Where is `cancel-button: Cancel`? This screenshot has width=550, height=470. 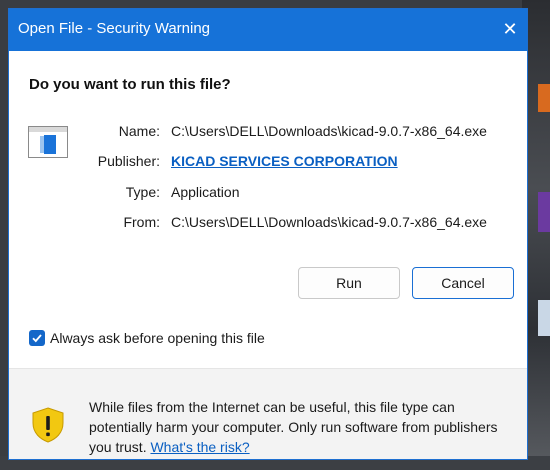
cancel-button: Cancel is located at coordinates (463, 283).